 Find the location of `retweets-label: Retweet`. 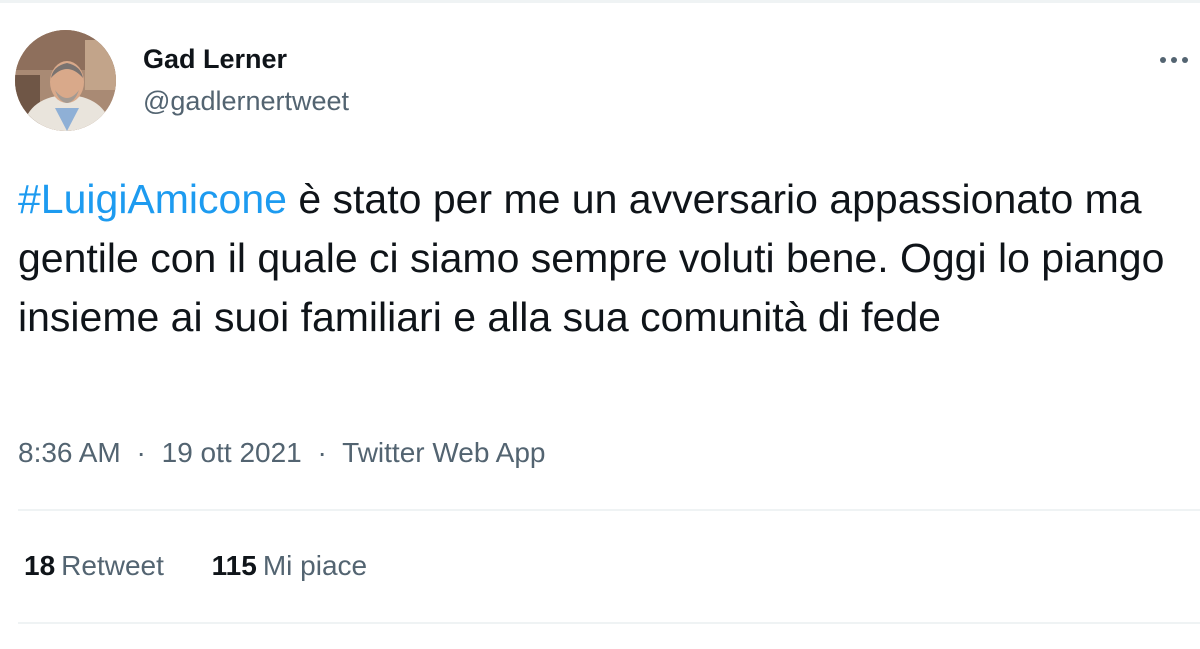

retweets-label: Retweet is located at coordinates (112, 565).